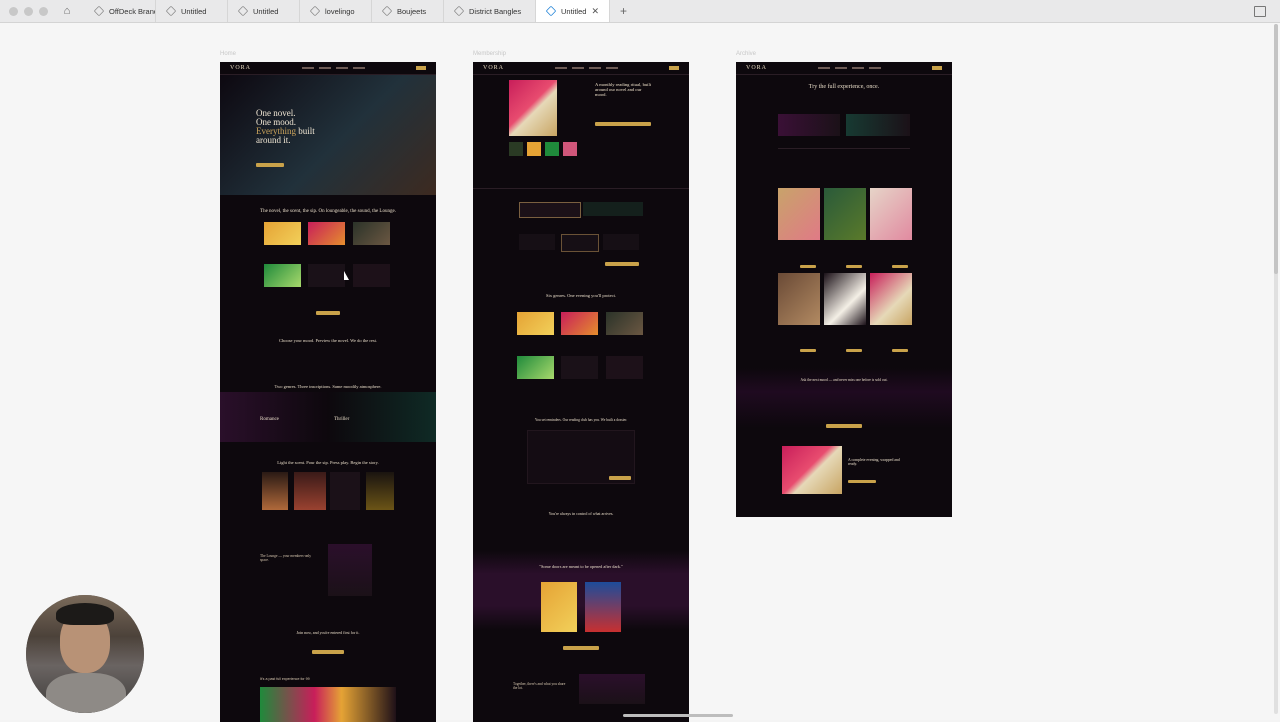 The height and width of the screenshot is (722, 1280). I want to click on tab-4: lovelingo, so click(336, 11).